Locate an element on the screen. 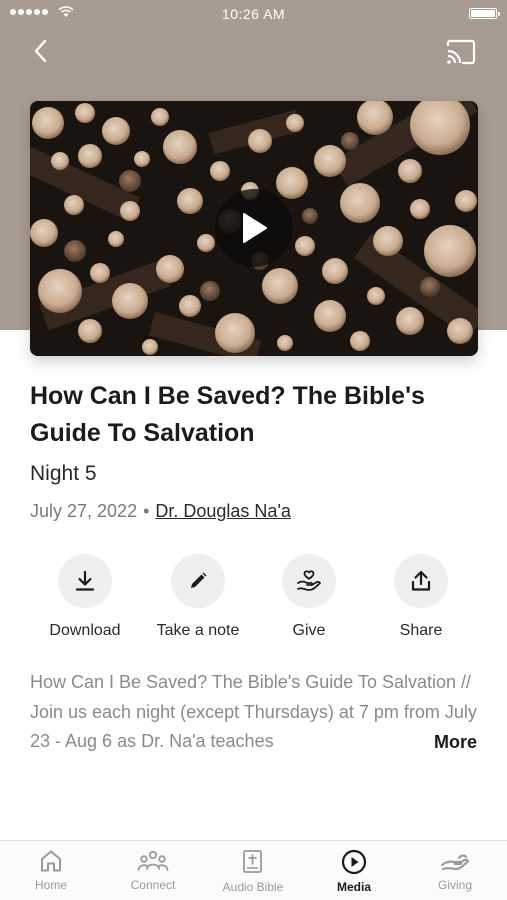 The width and height of the screenshot is (507, 900). give-icon is located at coordinates (309, 580).